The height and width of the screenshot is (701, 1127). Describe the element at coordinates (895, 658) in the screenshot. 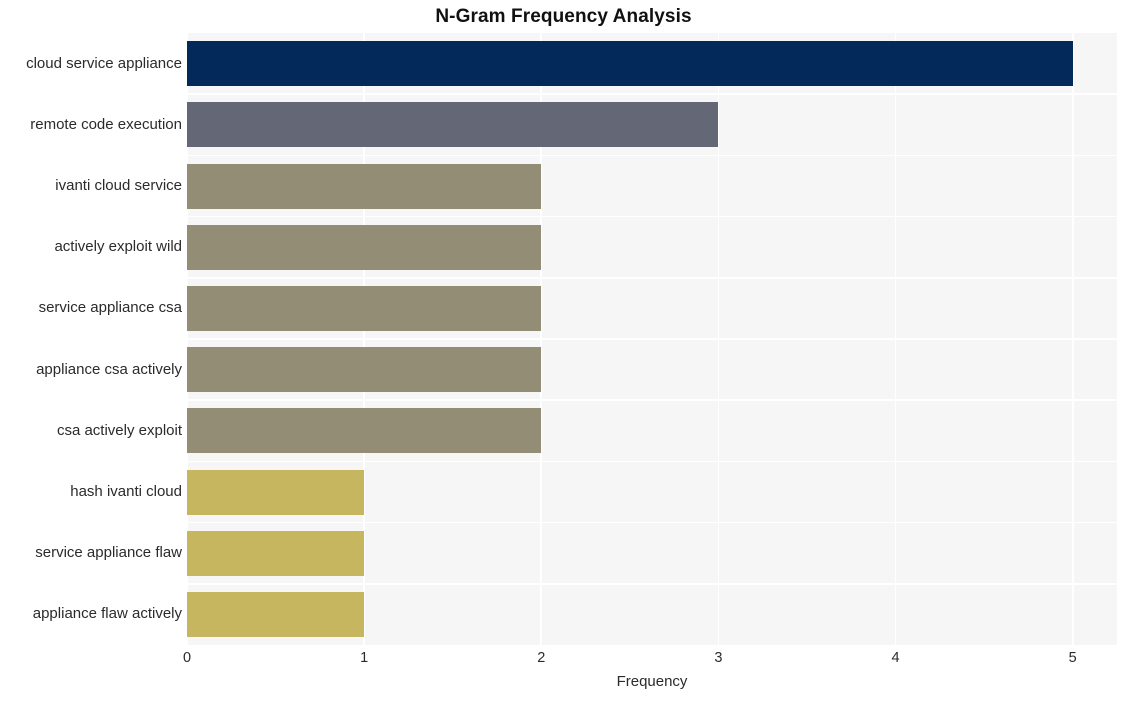

I see `x-axis-tick-label: 4` at that location.